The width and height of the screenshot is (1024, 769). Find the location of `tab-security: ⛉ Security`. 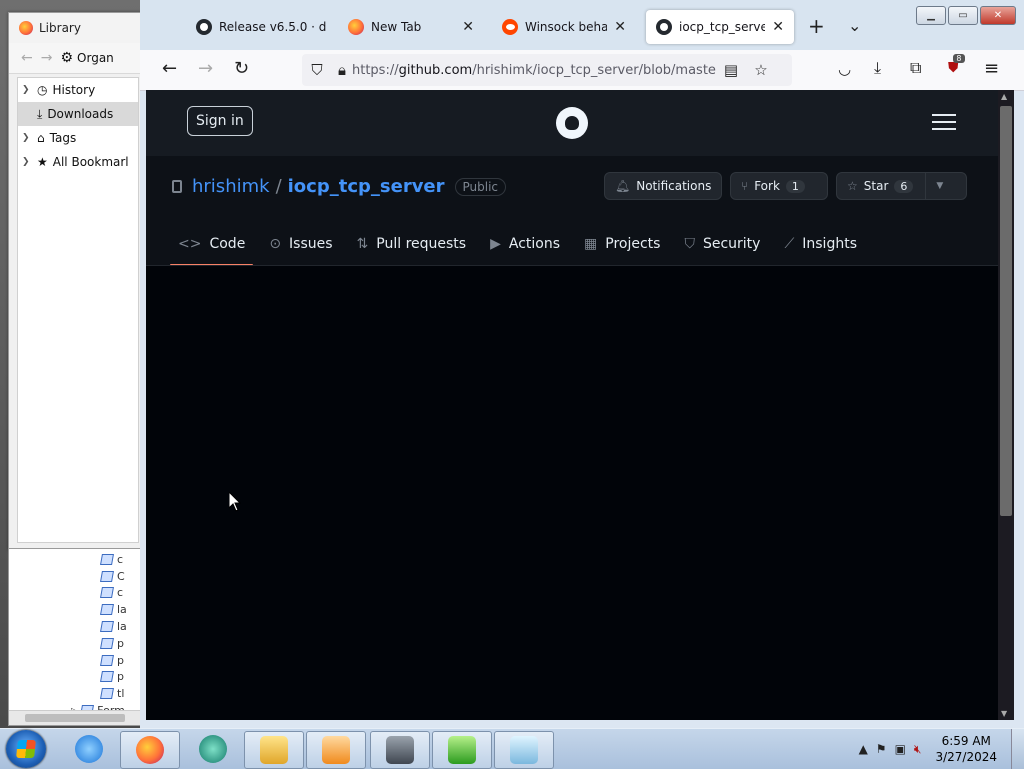

tab-security: ⛉ Security is located at coordinates (722, 244).